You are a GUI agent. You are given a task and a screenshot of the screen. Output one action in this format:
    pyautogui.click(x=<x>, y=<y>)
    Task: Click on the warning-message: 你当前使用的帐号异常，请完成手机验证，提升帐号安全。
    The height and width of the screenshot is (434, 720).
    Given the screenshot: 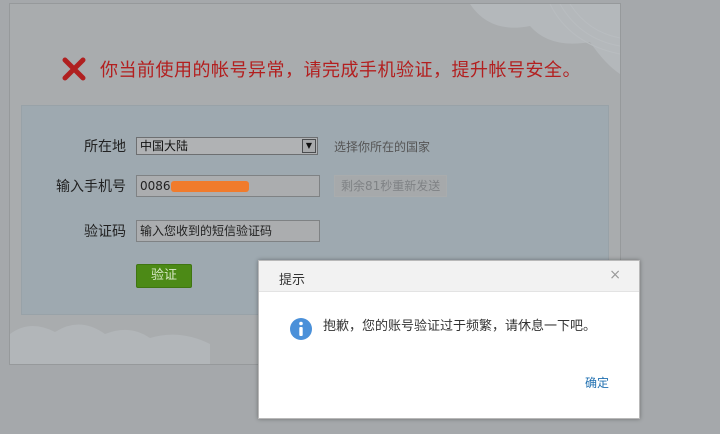 What is the action you would take?
    pyautogui.click(x=340, y=70)
    